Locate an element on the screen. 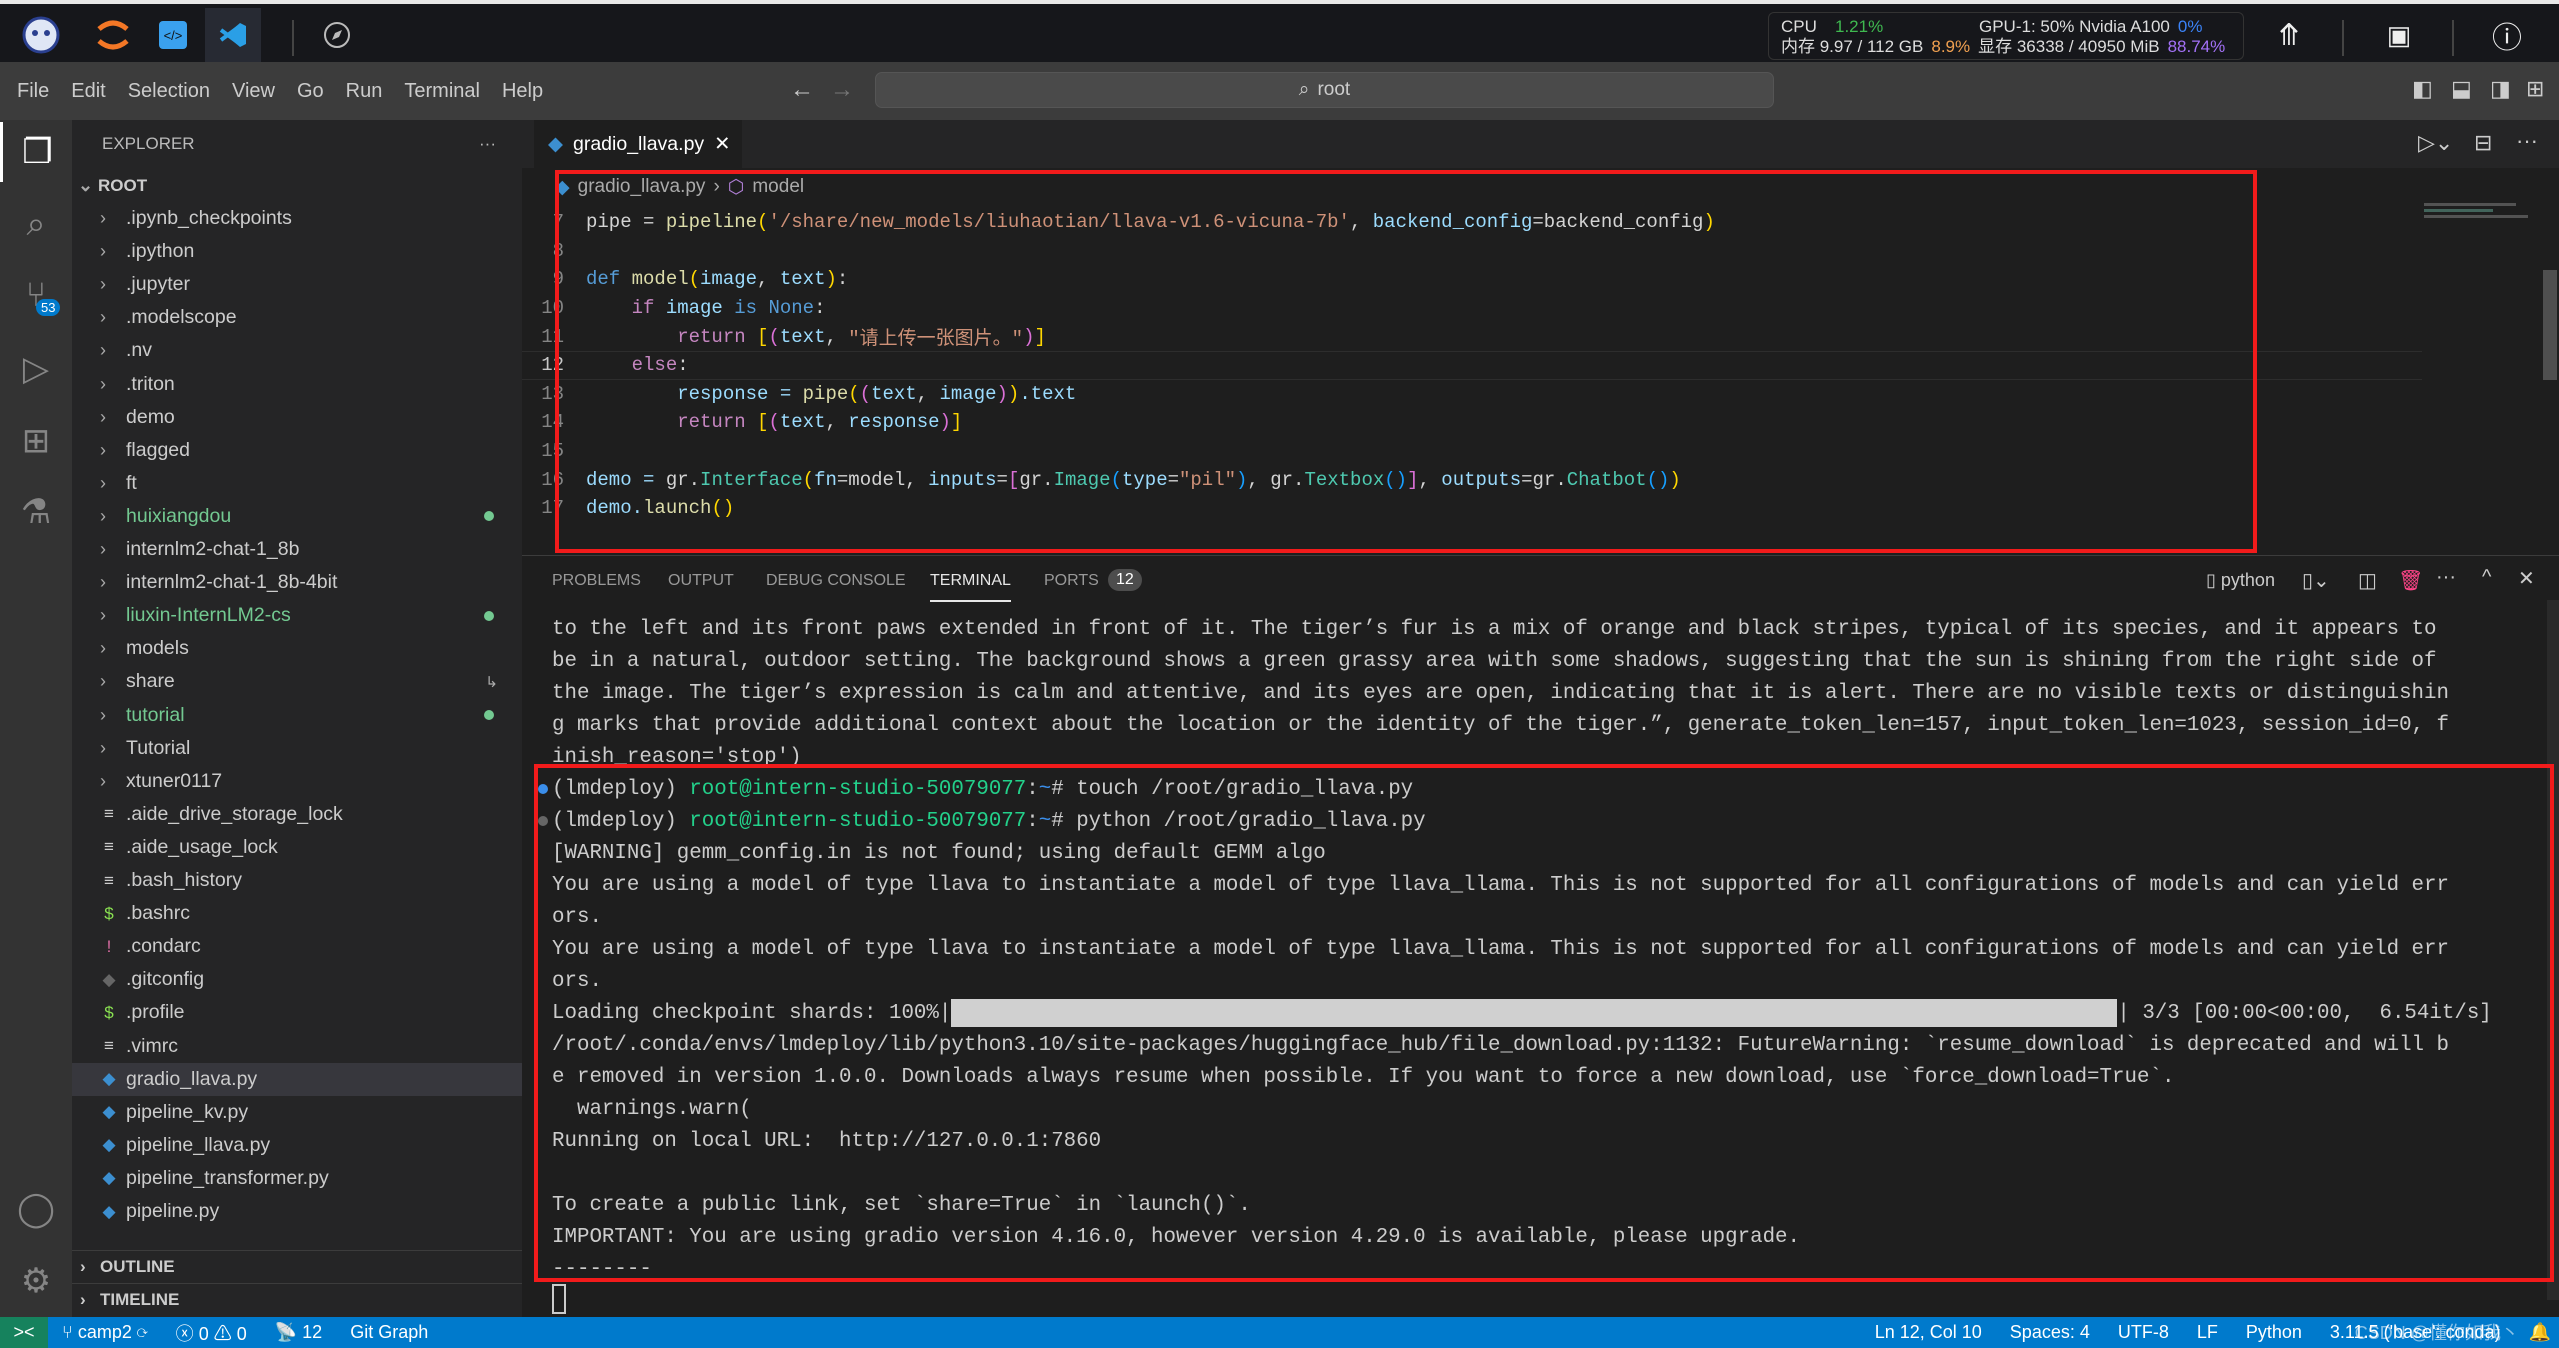  tree-item: › .nv is located at coordinates (297, 350).